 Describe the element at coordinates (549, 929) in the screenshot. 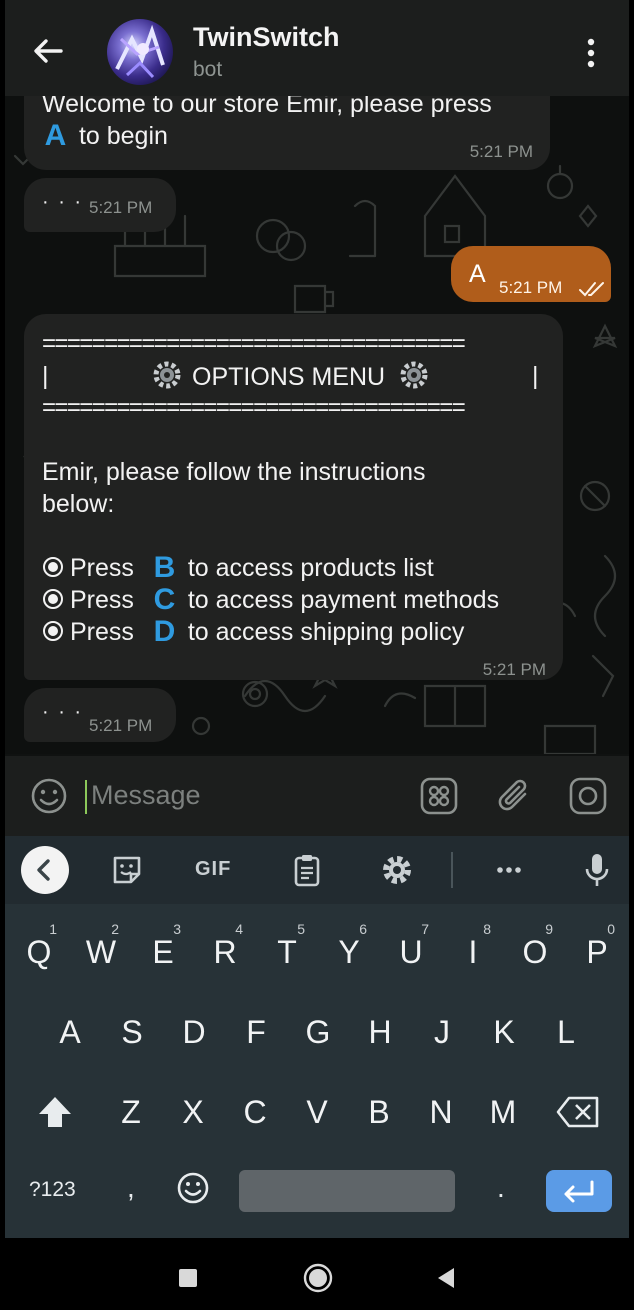

I see `key-number-hint: 9` at that location.